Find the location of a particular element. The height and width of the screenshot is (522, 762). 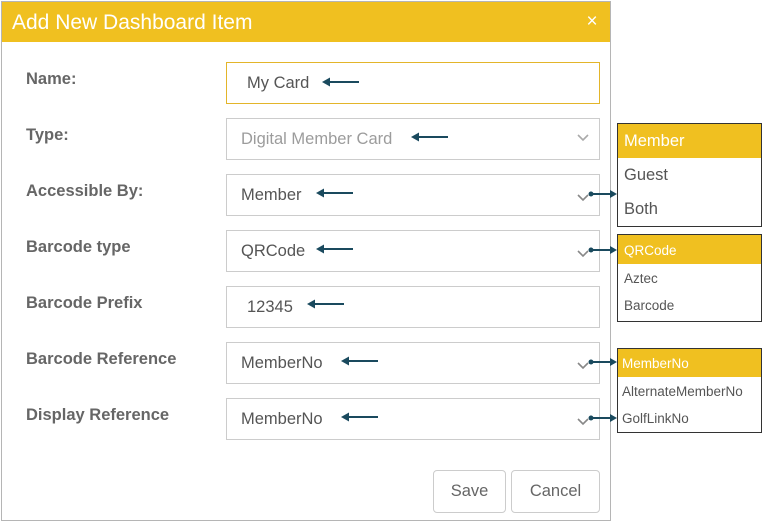

barcode-type-option: Barcode is located at coordinates (649, 305).